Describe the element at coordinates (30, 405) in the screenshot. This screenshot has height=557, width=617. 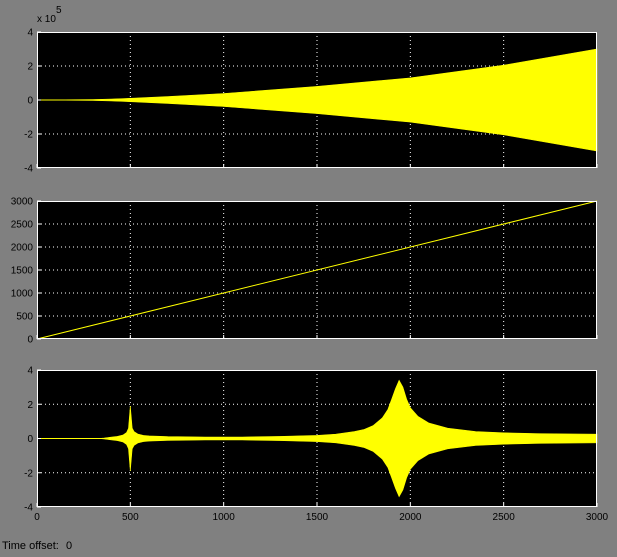
I see `axes-3-ytick-label: 2` at that location.